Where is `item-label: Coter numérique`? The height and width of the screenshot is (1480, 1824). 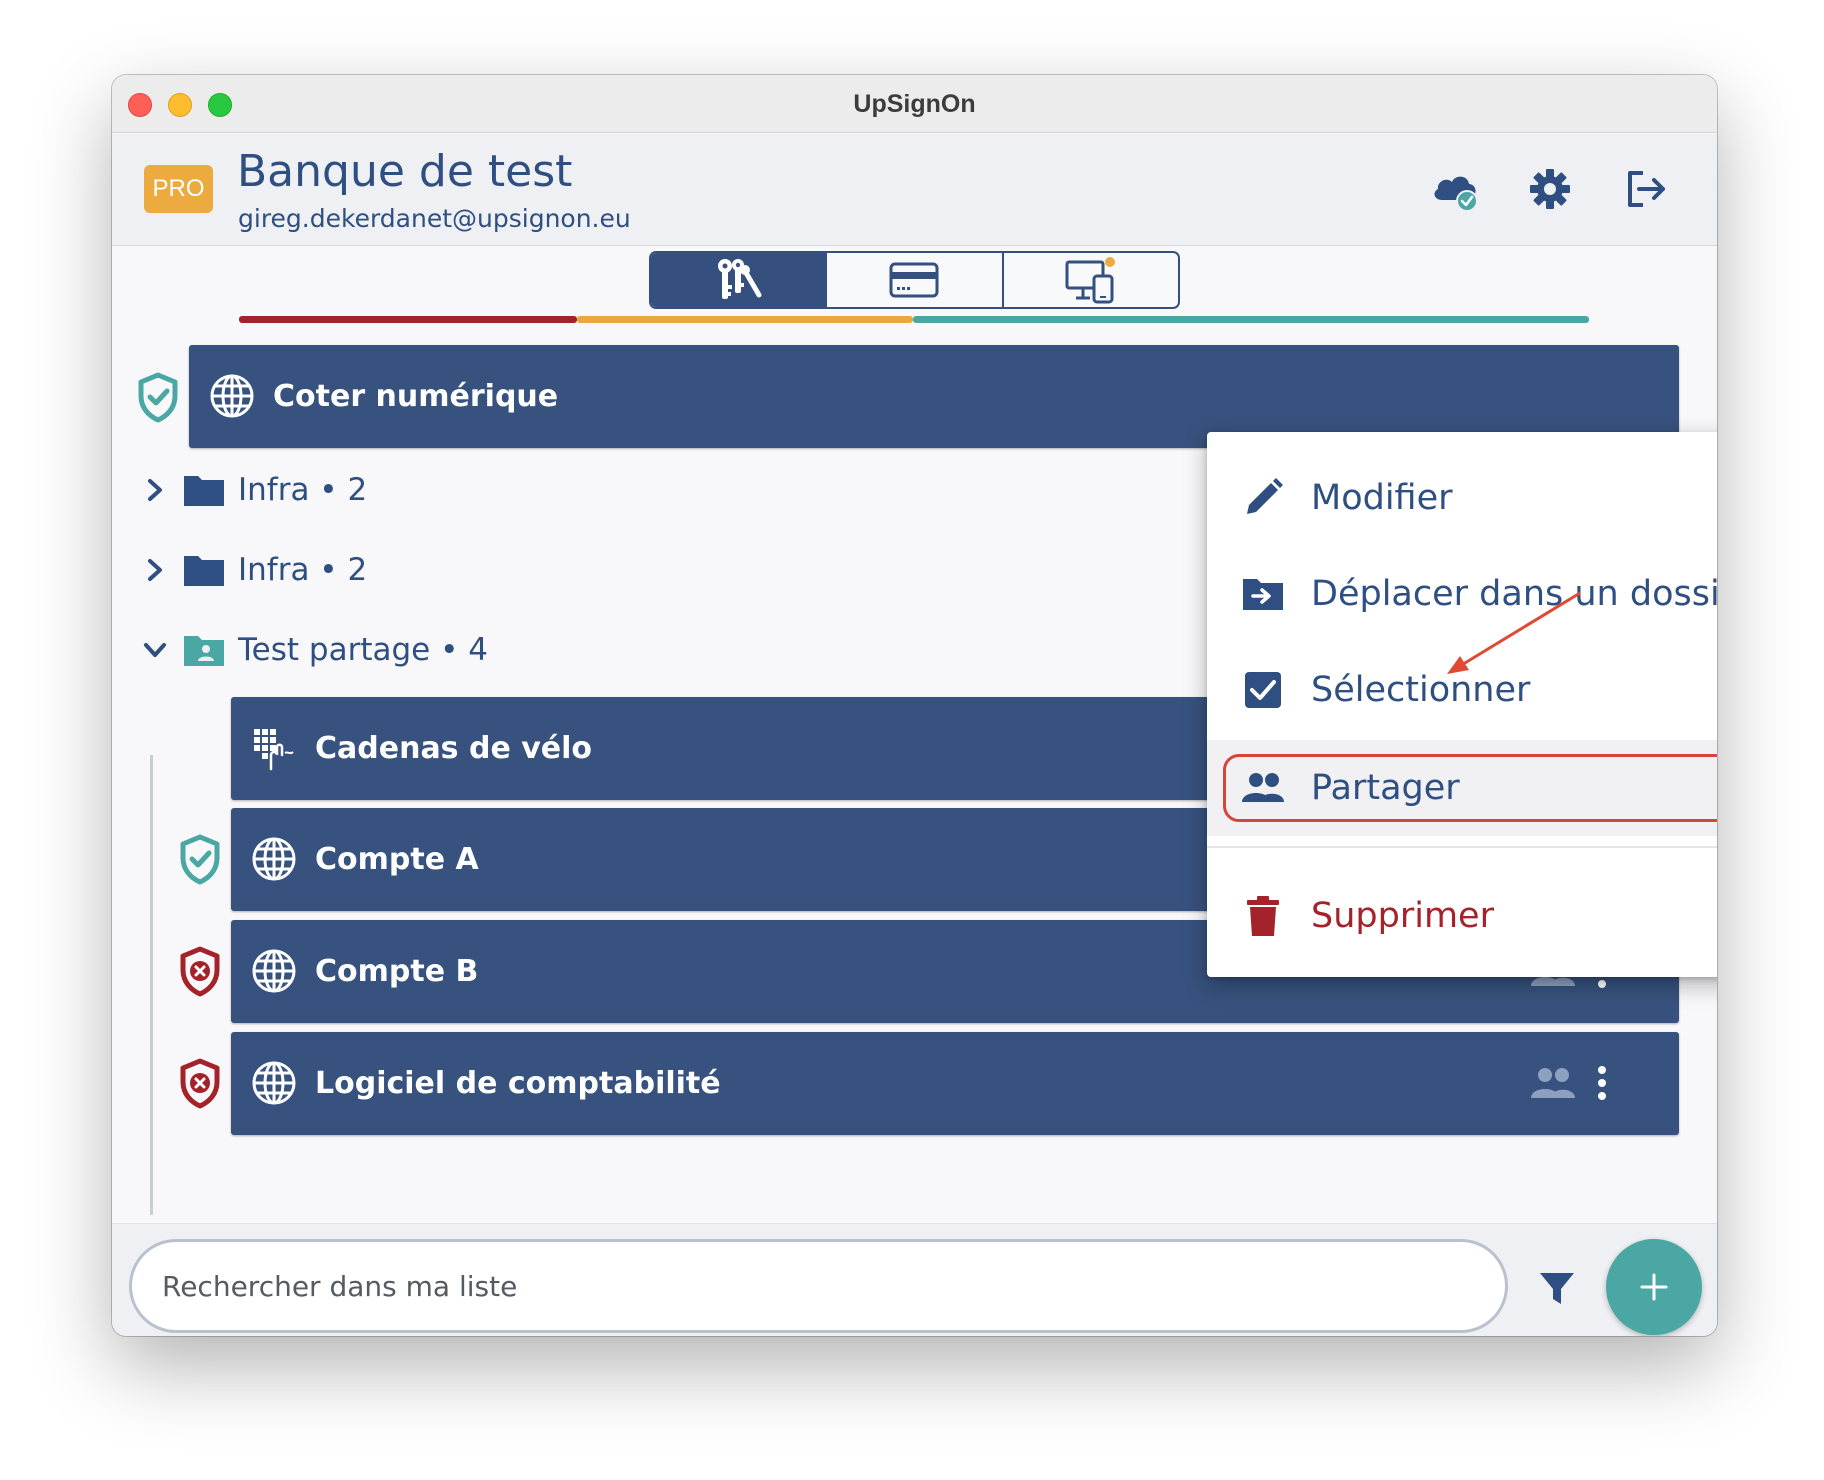 item-label: Coter numérique is located at coordinates (416, 396).